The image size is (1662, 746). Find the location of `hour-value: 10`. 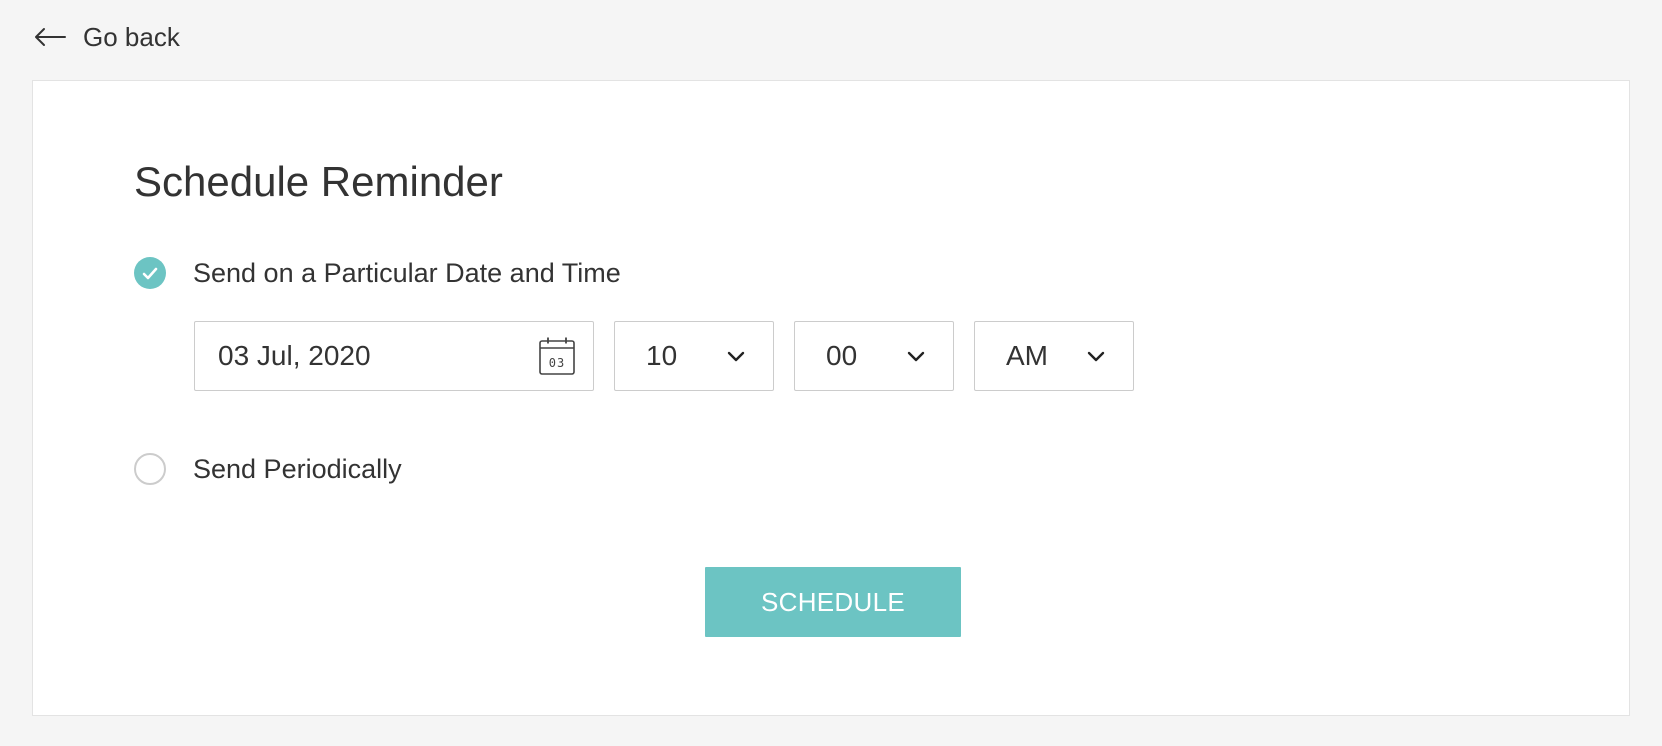

hour-value: 10 is located at coordinates (662, 355).